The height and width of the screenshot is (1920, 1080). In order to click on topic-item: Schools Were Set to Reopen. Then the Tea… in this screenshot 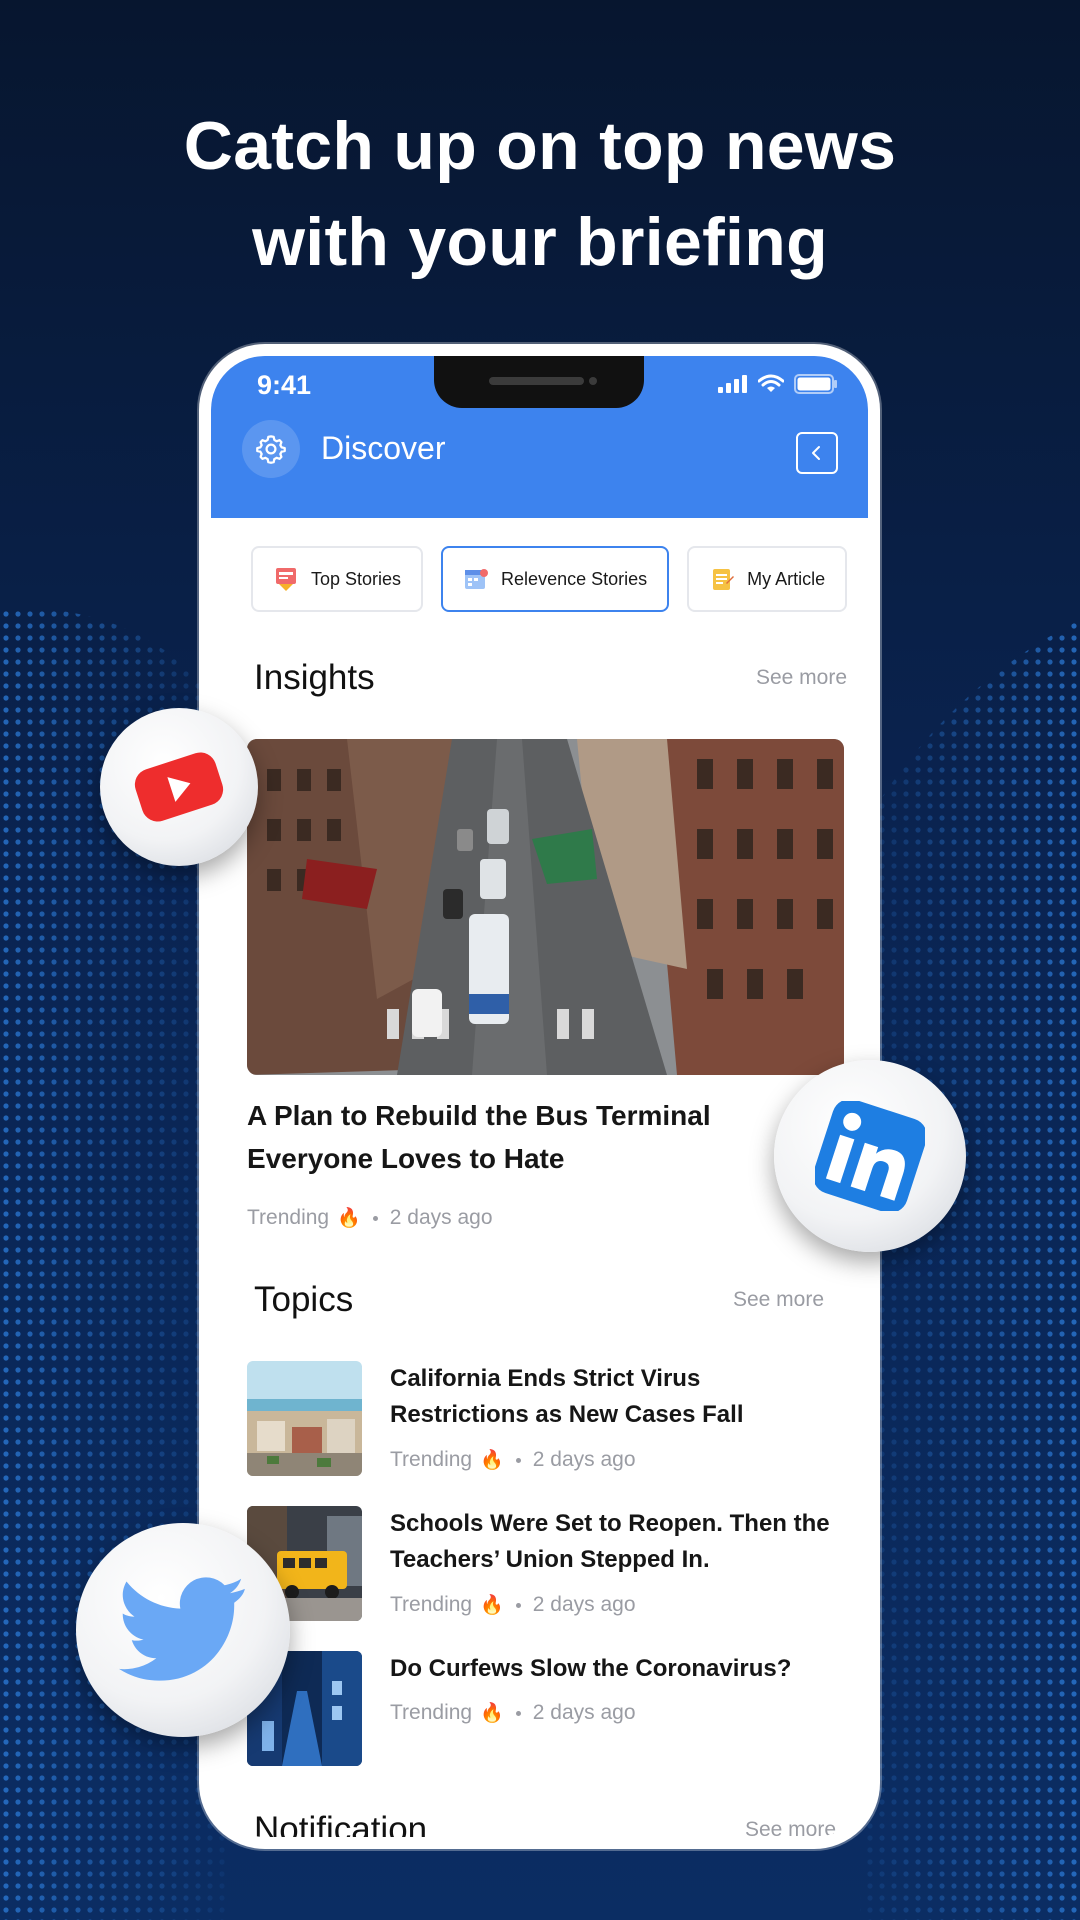, I will do `click(547, 1563)`.